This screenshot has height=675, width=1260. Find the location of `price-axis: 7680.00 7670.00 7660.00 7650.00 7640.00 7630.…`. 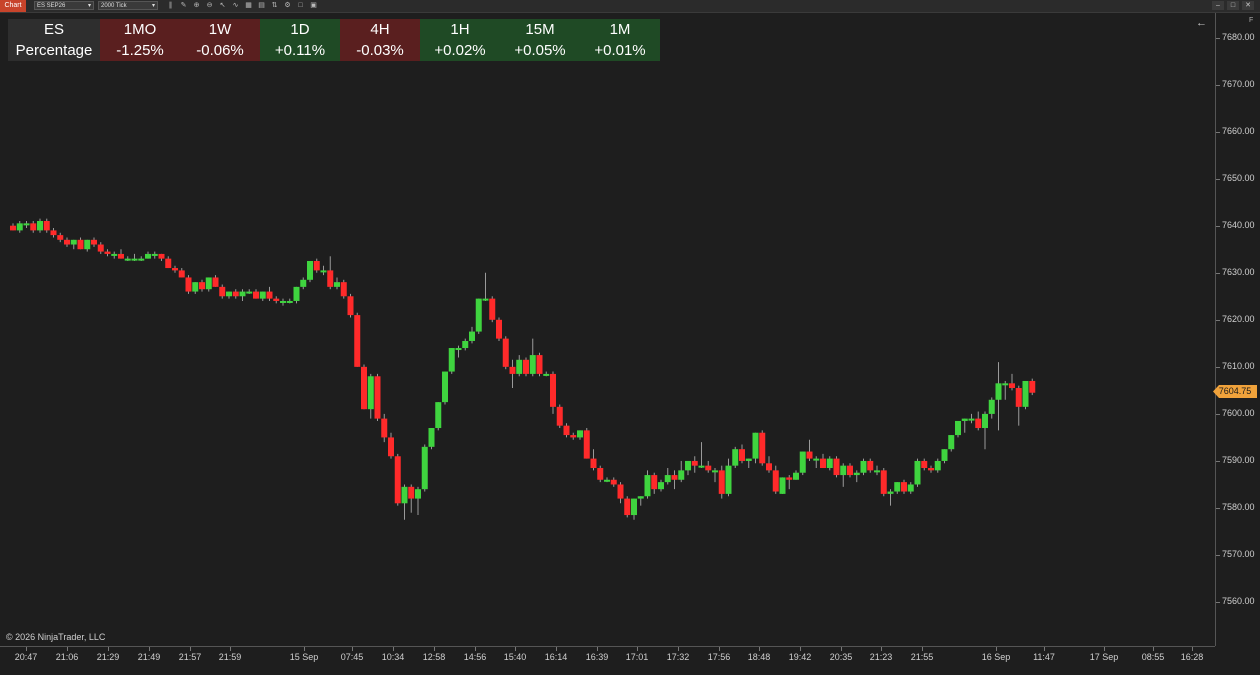

price-axis: 7680.00 7670.00 7660.00 7650.00 7640.00 7630.… is located at coordinates (1237, 329).